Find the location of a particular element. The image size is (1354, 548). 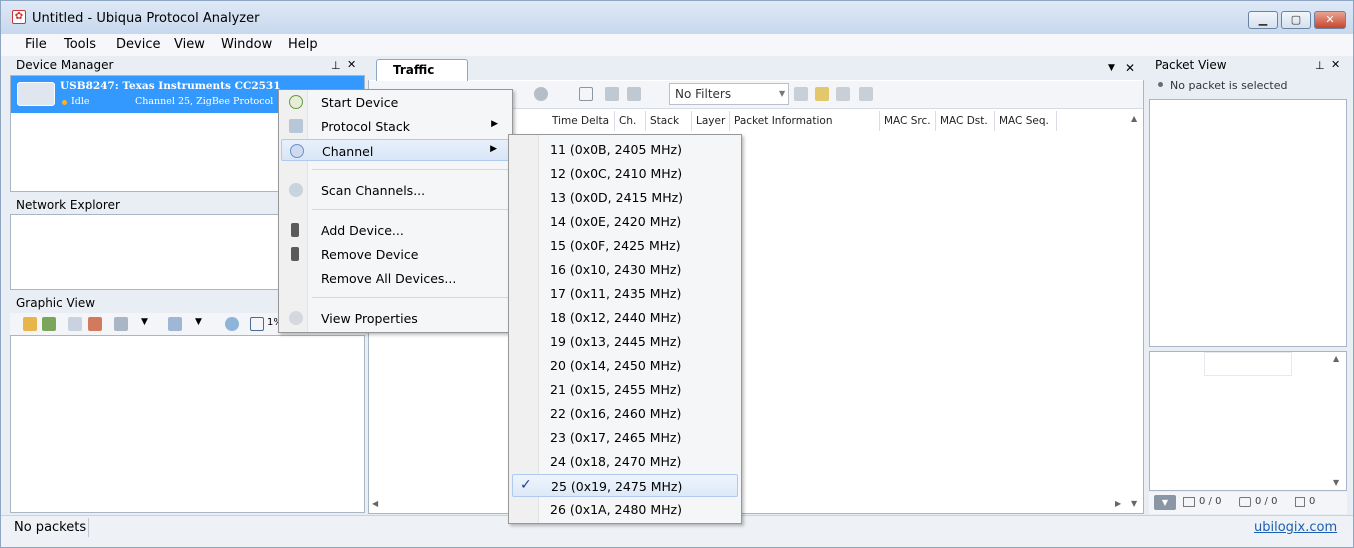

properties-icon is located at coordinates (296, 318).